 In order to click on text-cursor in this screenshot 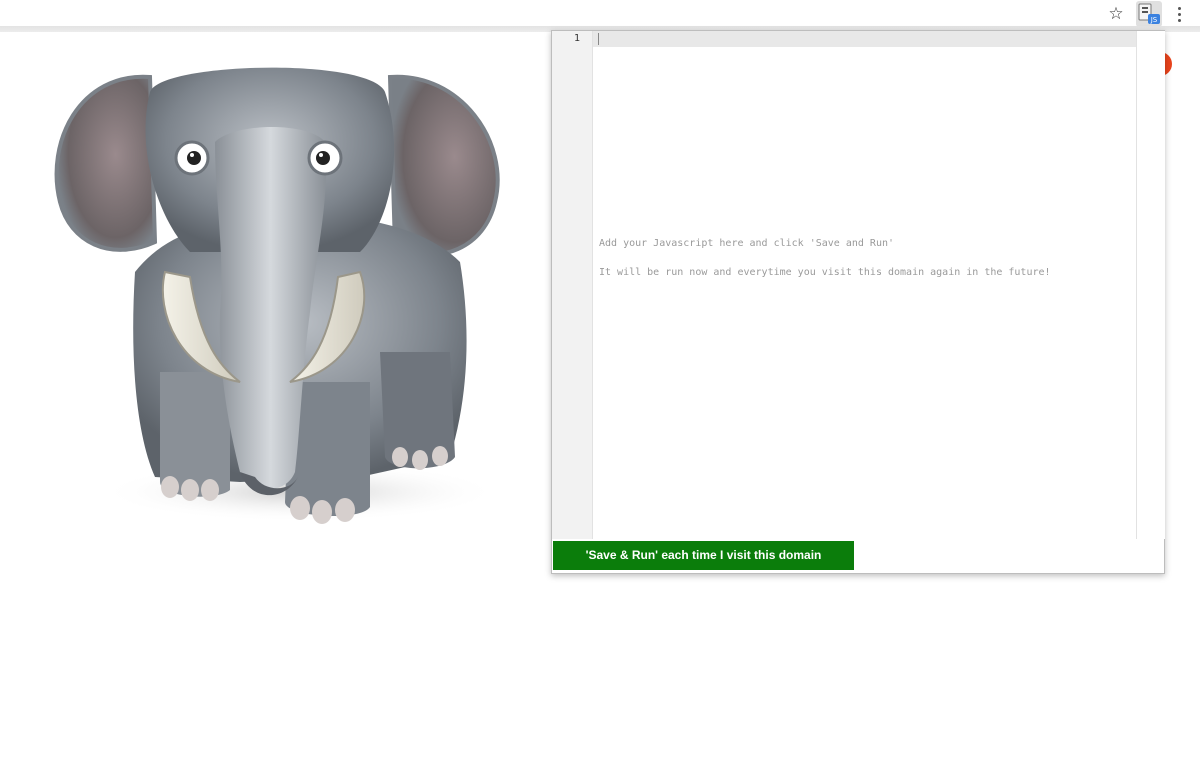, I will do `click(598, 39)`.